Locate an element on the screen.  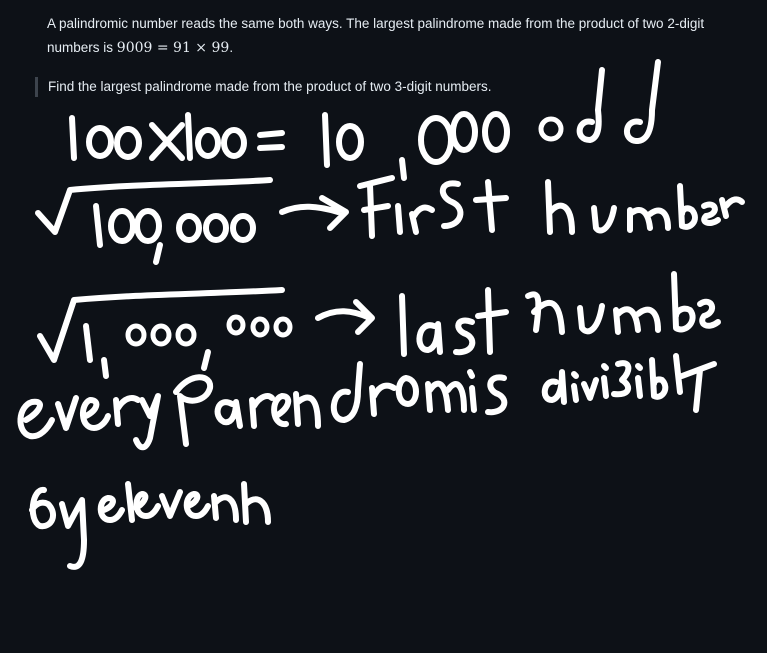
problem-text-end: . is located at coordinates (231, 47).